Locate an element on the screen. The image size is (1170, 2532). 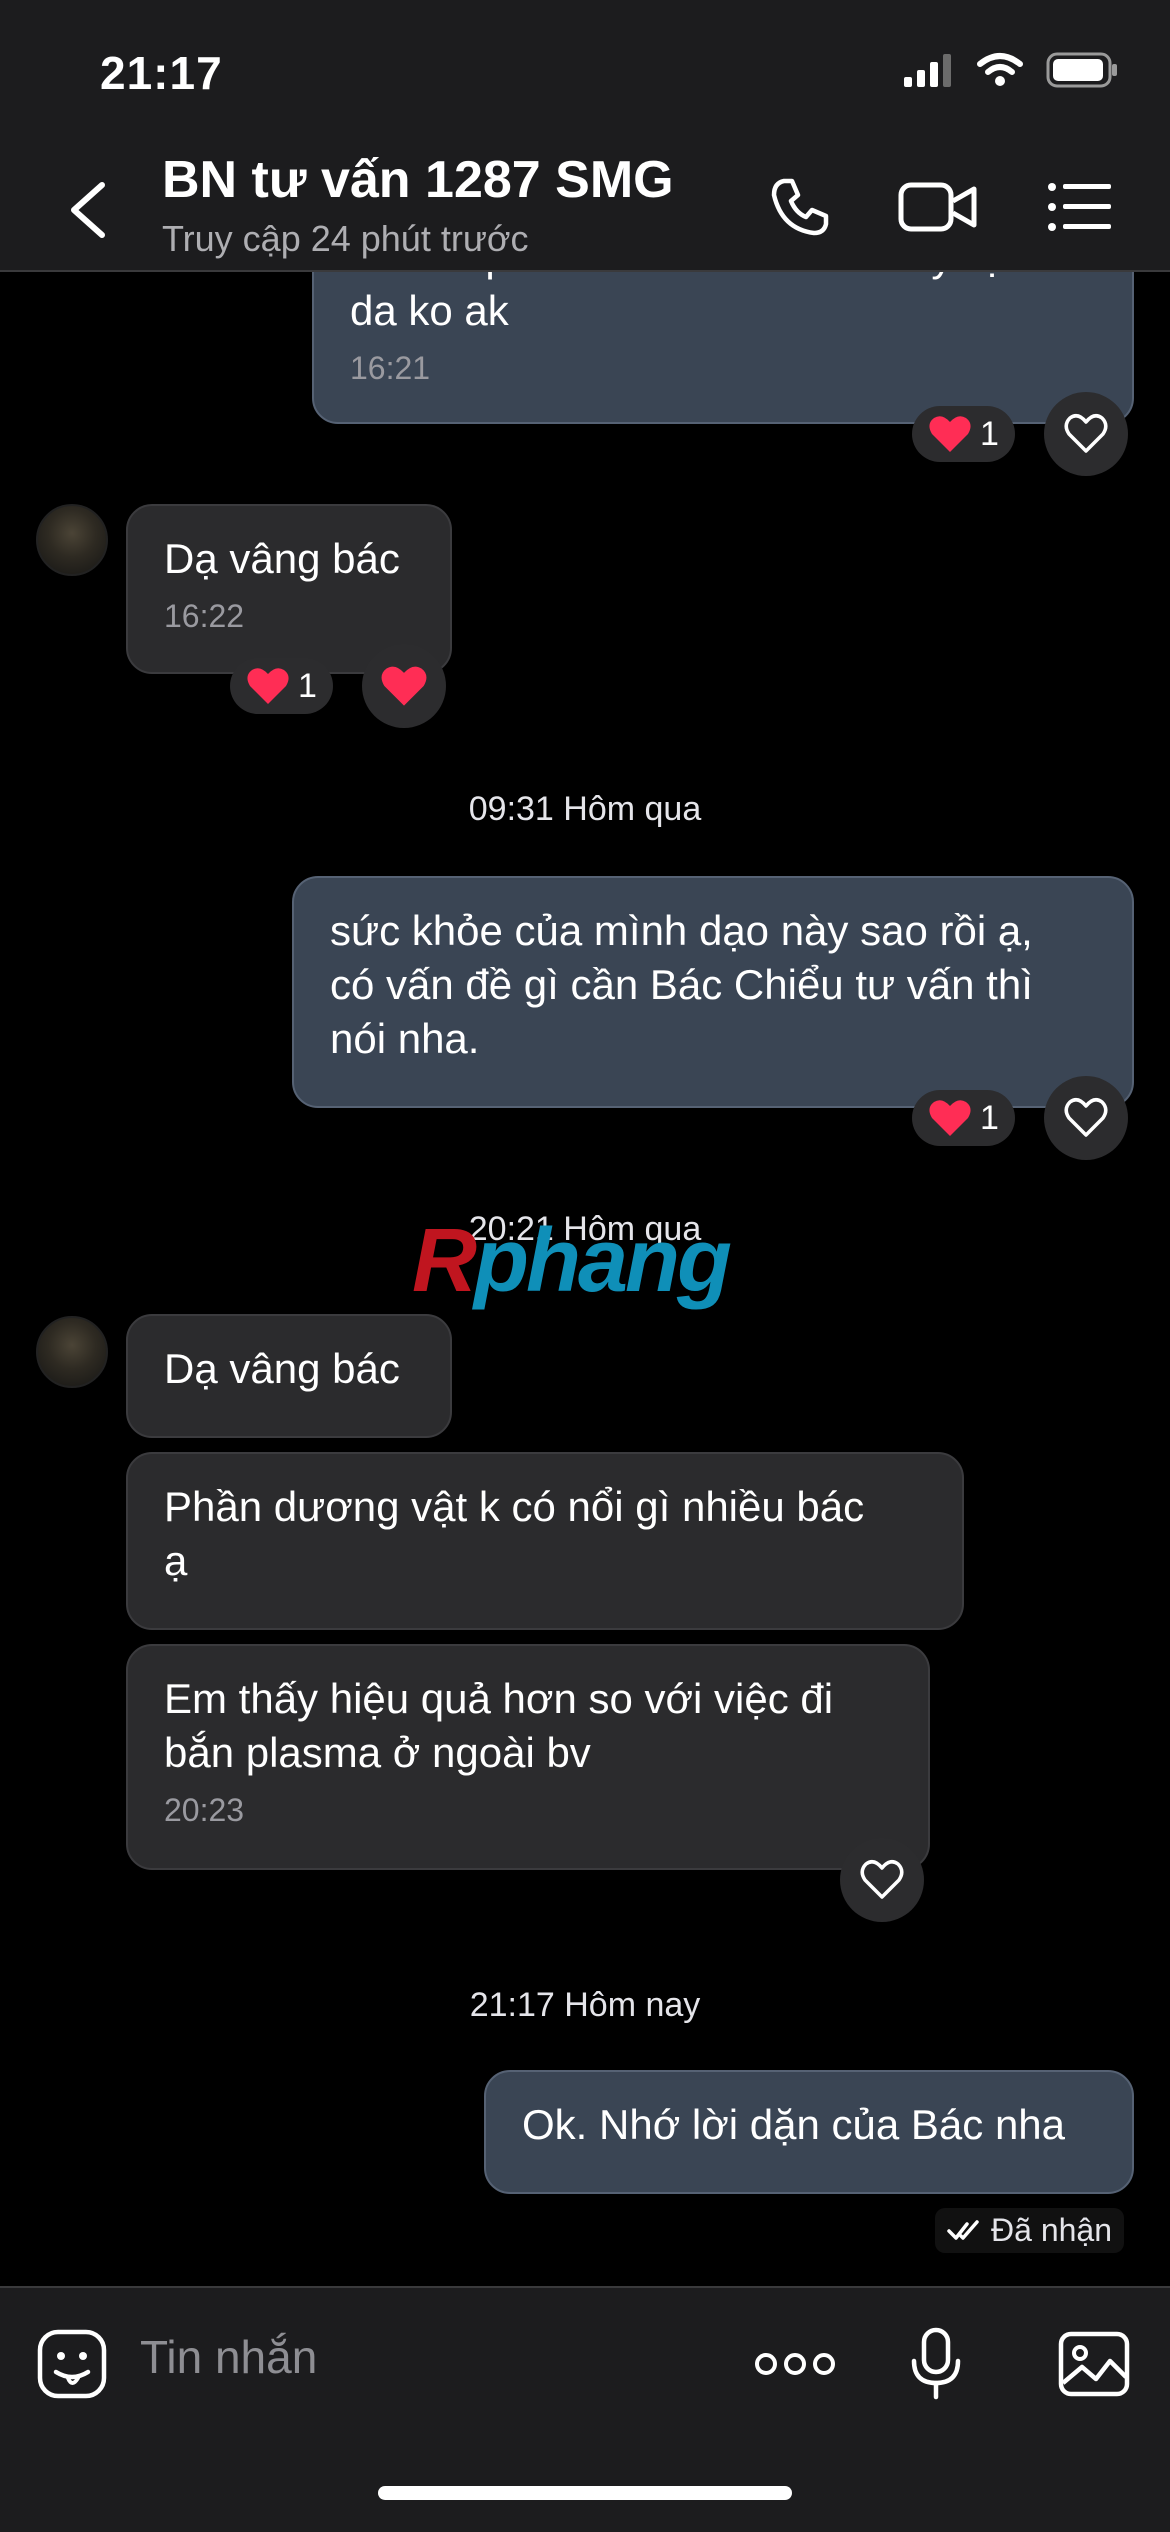
wifi-icon is located at coordinates (1000, 69).